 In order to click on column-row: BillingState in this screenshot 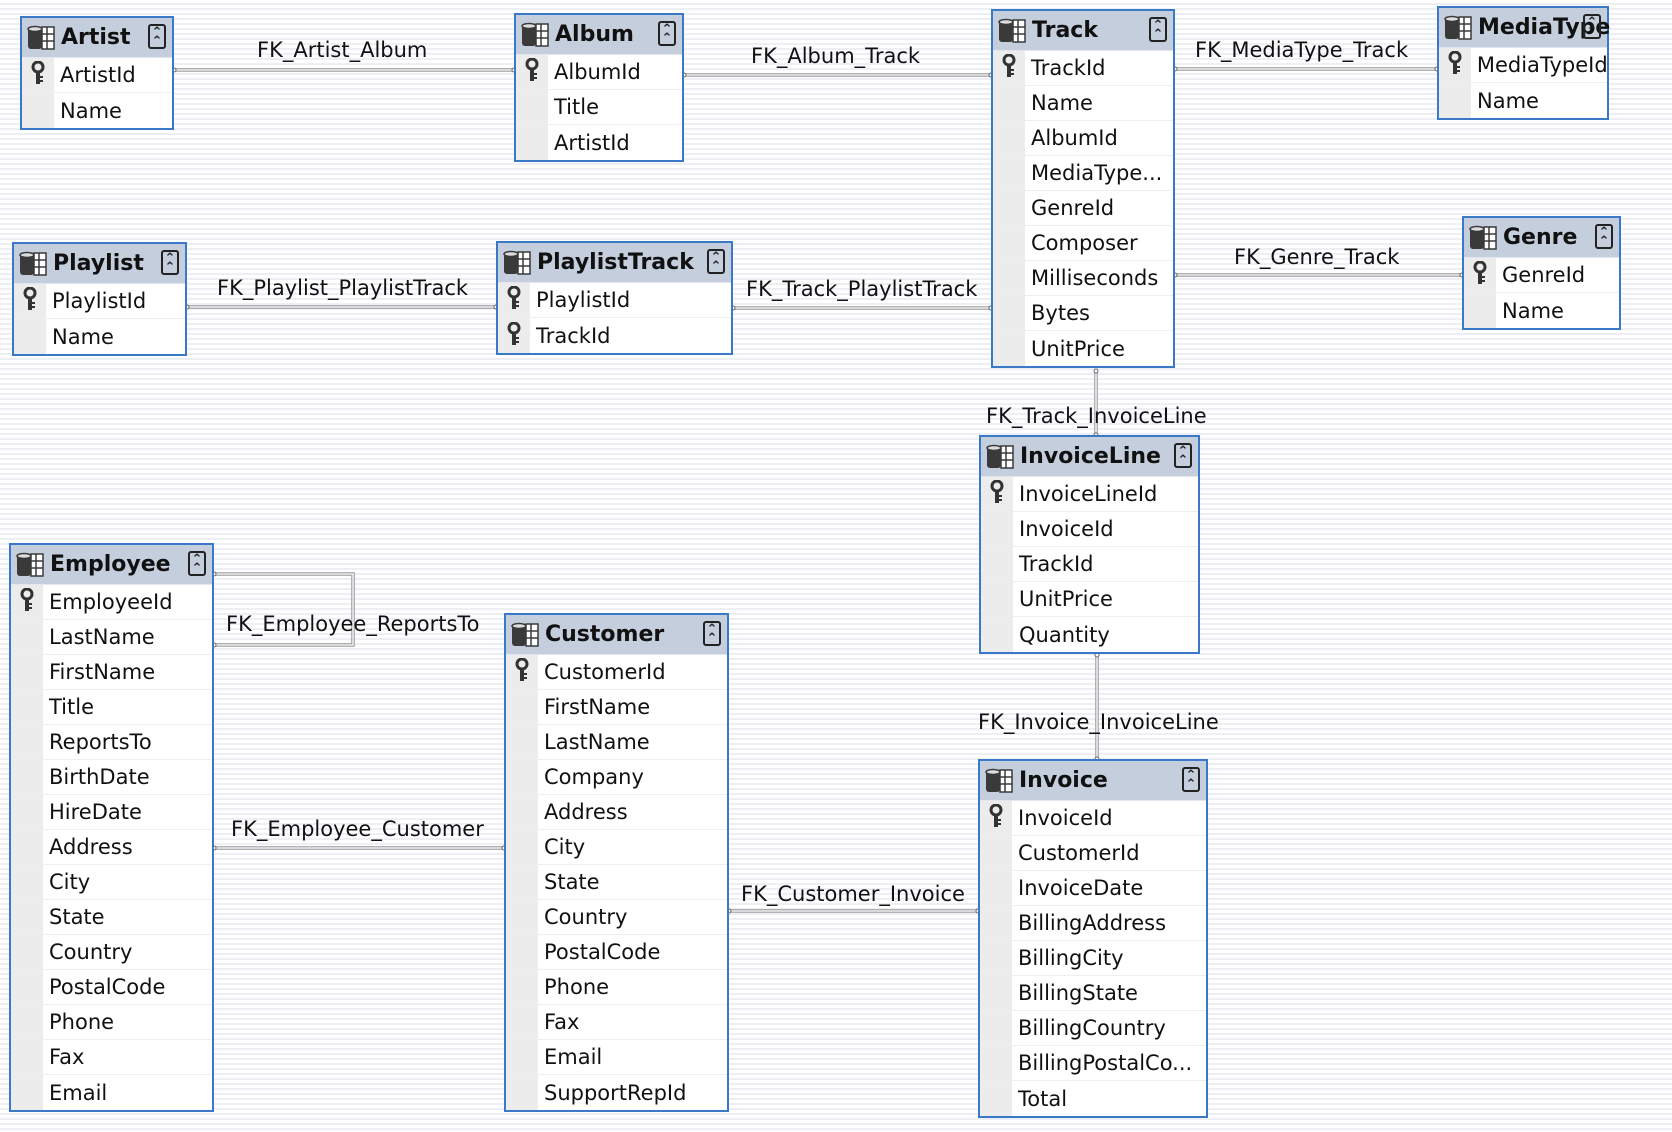, I will do `click(1093, 993)`.